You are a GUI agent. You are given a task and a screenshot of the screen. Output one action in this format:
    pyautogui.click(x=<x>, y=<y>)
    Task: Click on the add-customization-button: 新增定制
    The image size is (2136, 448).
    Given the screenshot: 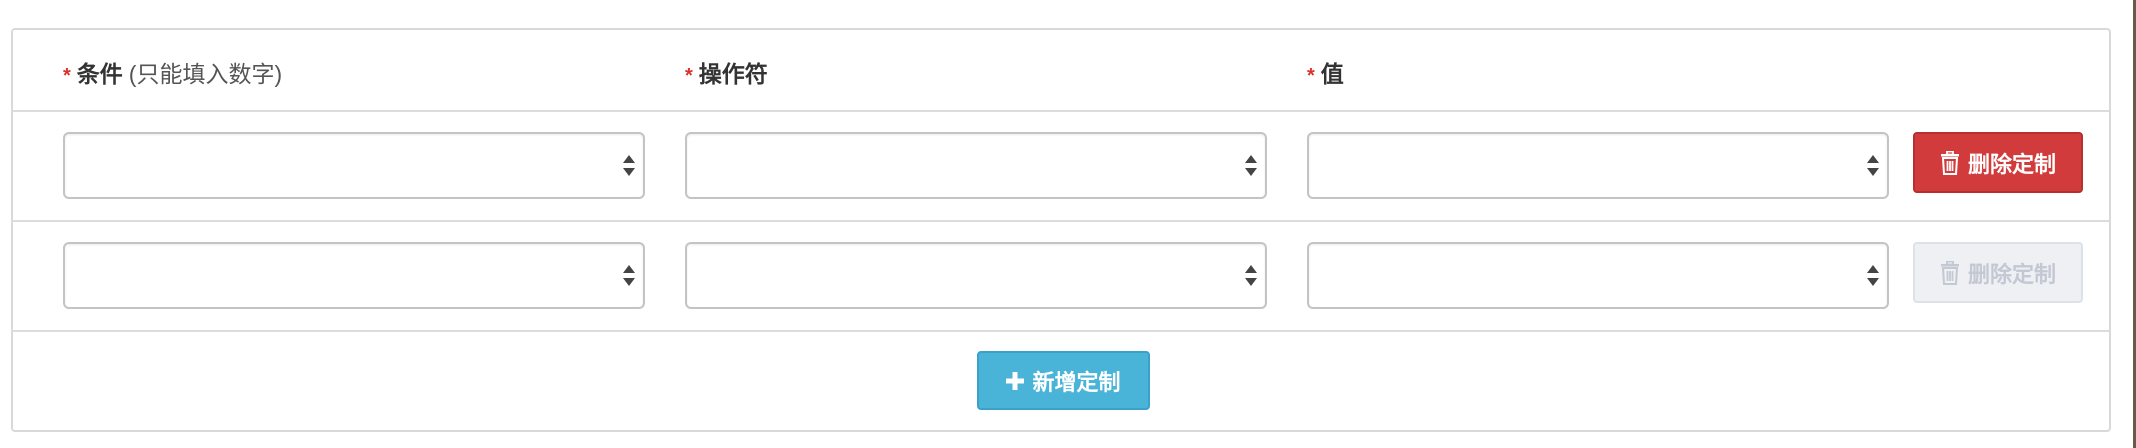 What is the action you would take?
    pyautogui.click(x=1063, y=380)
    